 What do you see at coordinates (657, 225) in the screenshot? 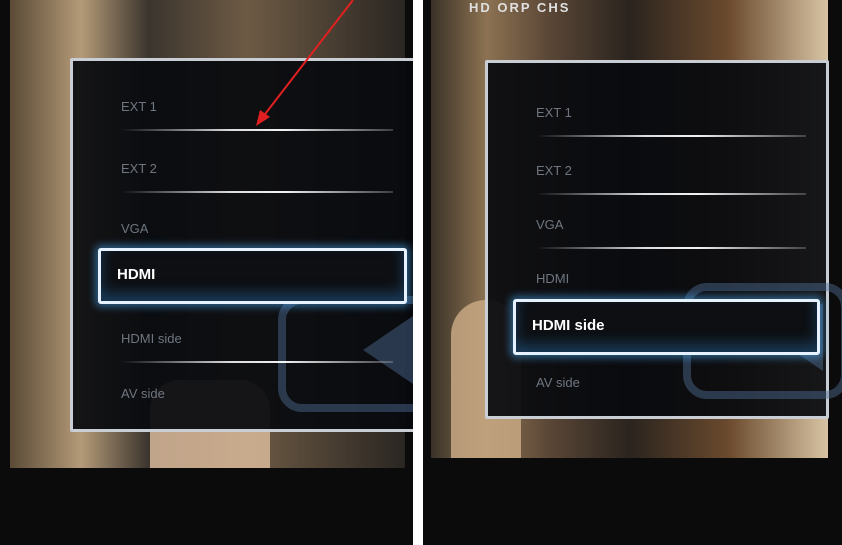
I see `menu-item-vga: VGA` at bounding box center [657, 225].